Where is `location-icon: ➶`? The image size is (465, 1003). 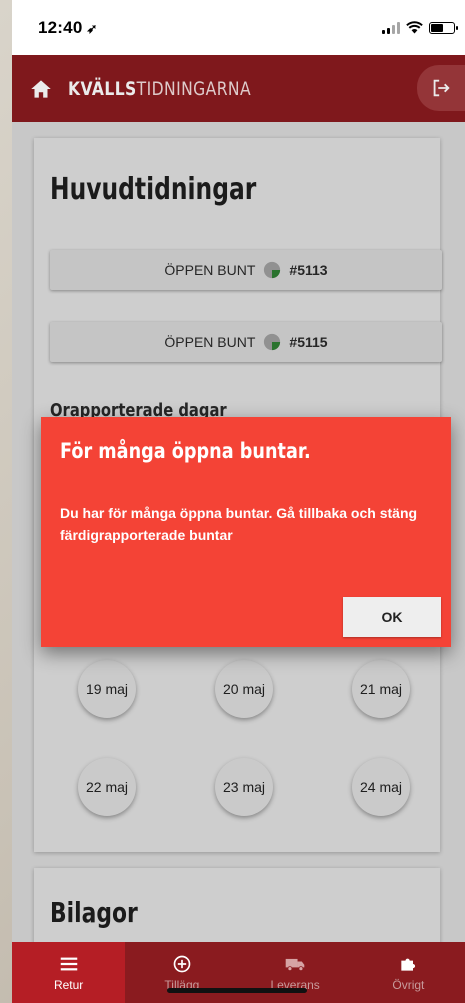 location-icon: ➶ is located at coordinates (92, 28).